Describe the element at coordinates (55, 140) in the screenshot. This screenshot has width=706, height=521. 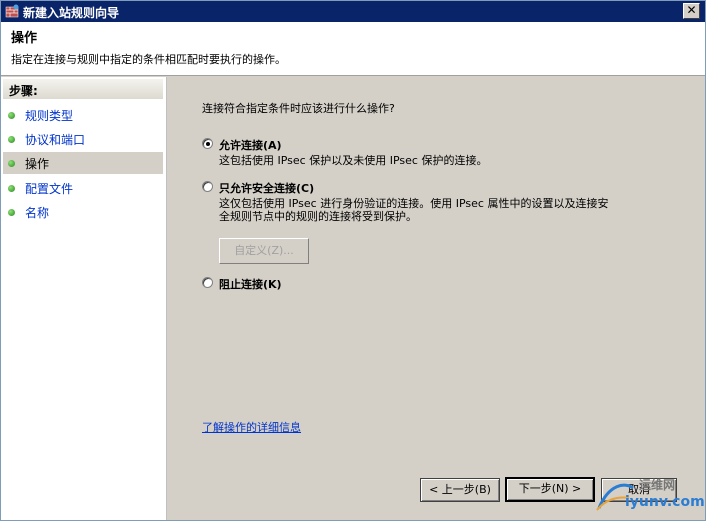
I see `sidebar-item-label: 协议和端口` at that location.